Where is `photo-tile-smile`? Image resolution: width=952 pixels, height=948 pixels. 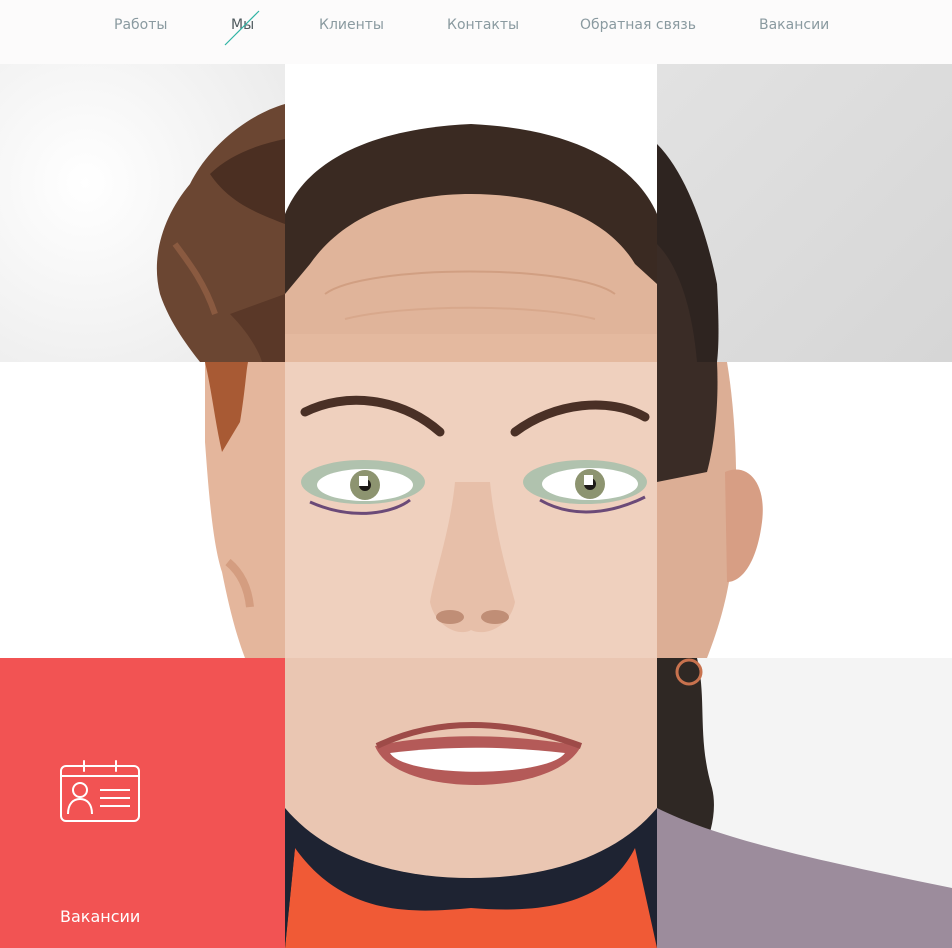 photo-tile-smile is located at coordinates (471, 803).